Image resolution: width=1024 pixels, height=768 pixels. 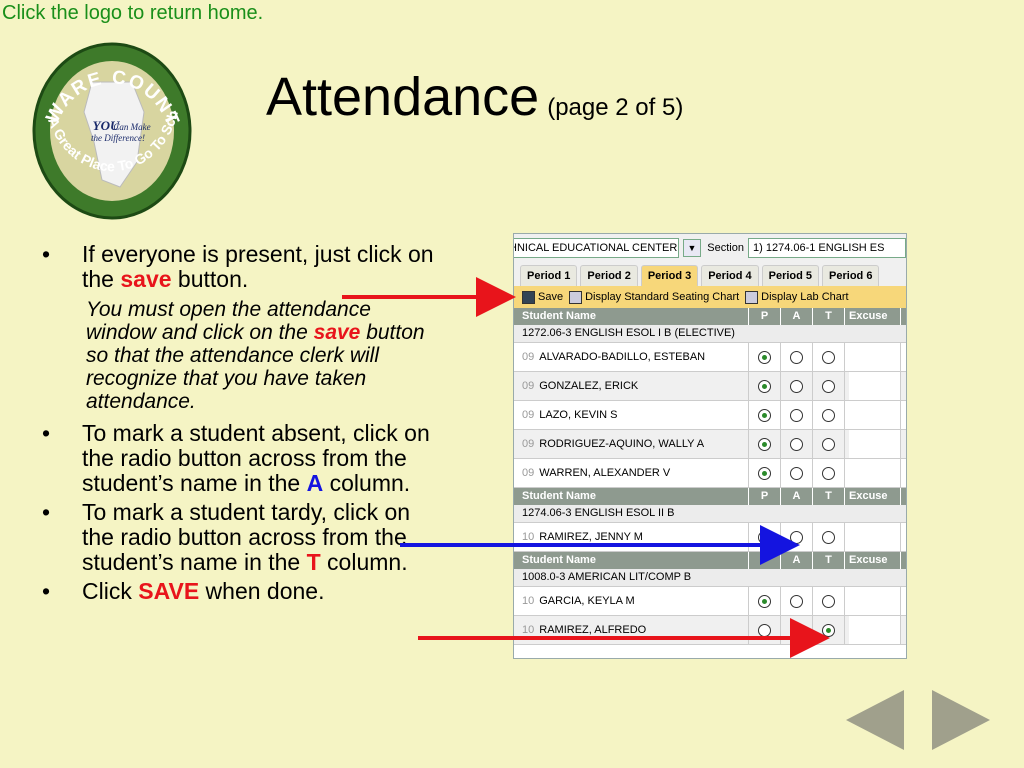 I want to click on table-row: 10 RAMIREZ, JENNY M, so click(x=710, y=537).